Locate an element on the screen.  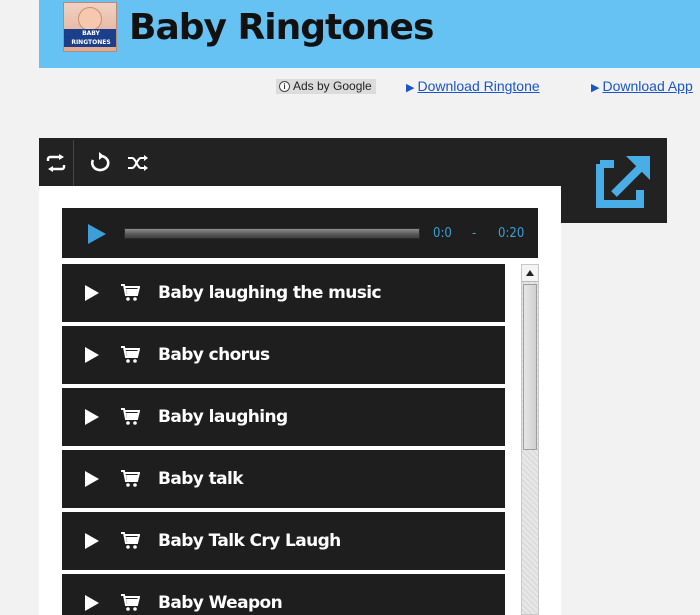
download-ringtone-label: Download Ringtone is located at coordinates (478, 86).